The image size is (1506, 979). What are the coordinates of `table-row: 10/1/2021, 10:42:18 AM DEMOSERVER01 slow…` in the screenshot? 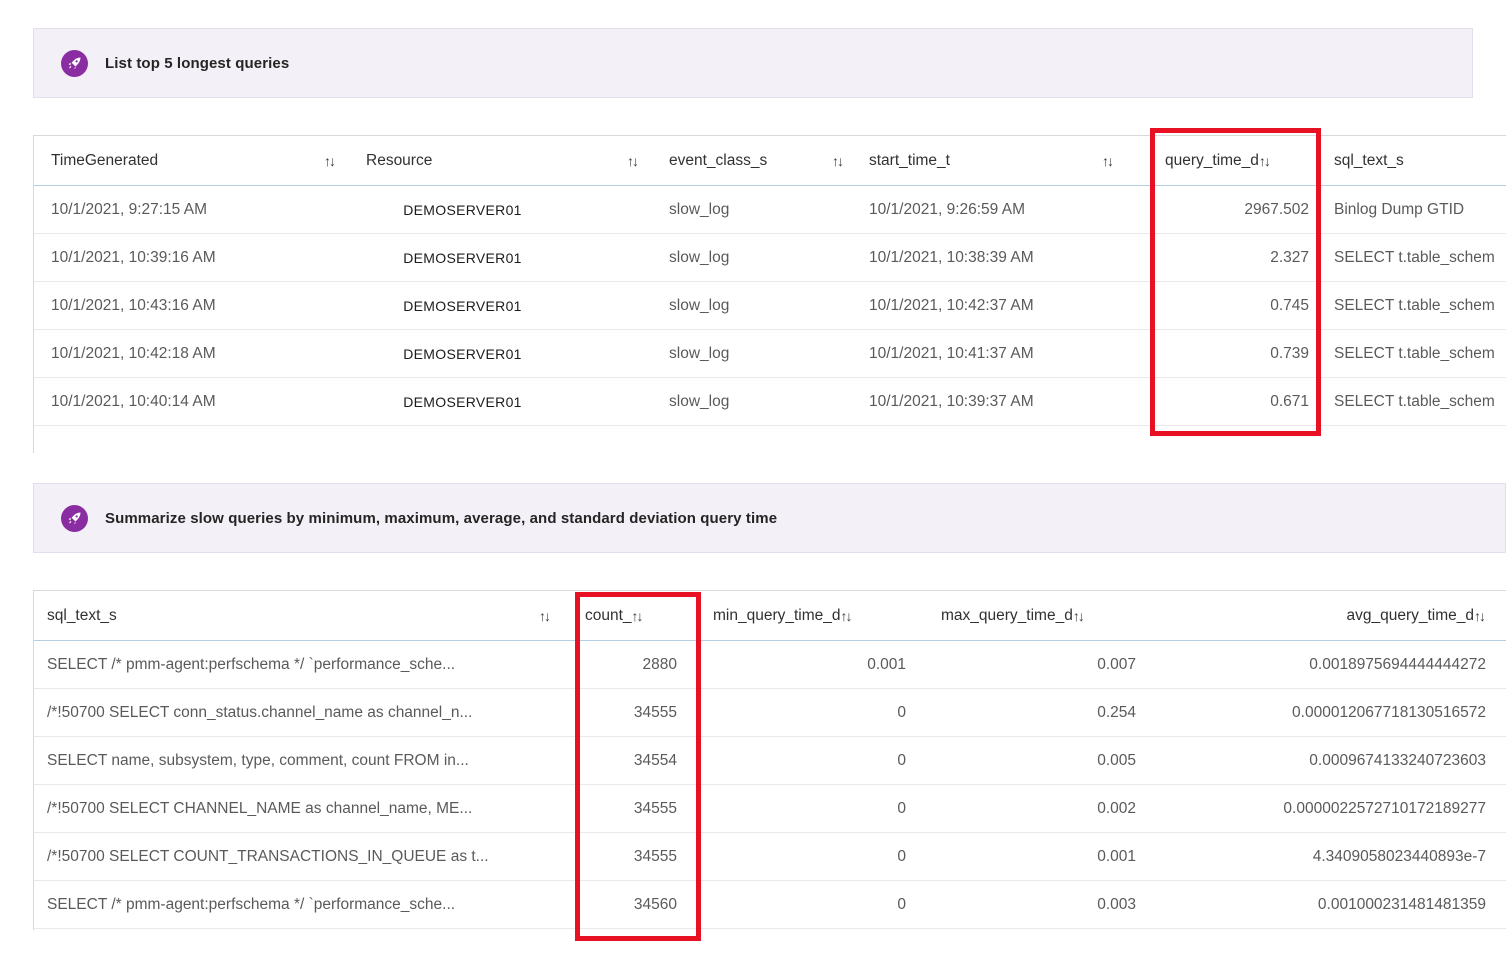 It's located at (770, 354).